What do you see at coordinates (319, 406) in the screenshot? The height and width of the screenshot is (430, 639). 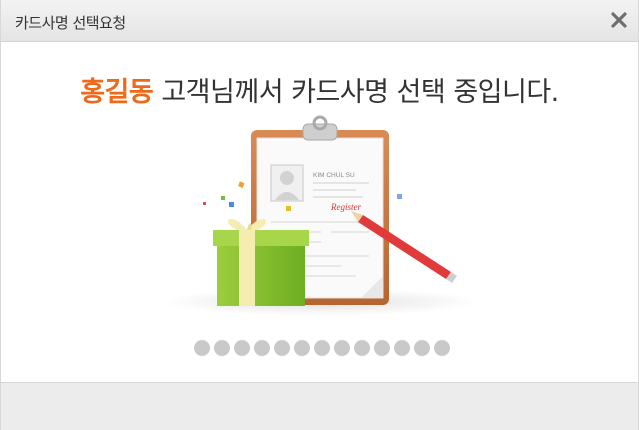 I see `dialog-footer` at bounding box center [319, 406].